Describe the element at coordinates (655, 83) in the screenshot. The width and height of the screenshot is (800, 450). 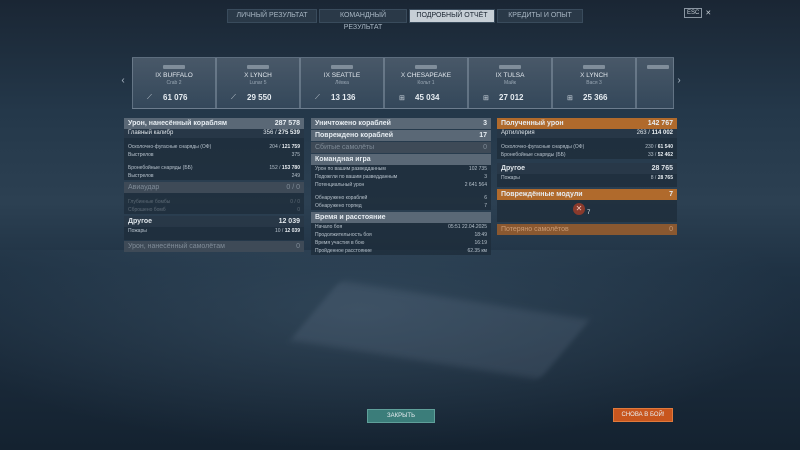
I see `ship-card-partial` at that location.